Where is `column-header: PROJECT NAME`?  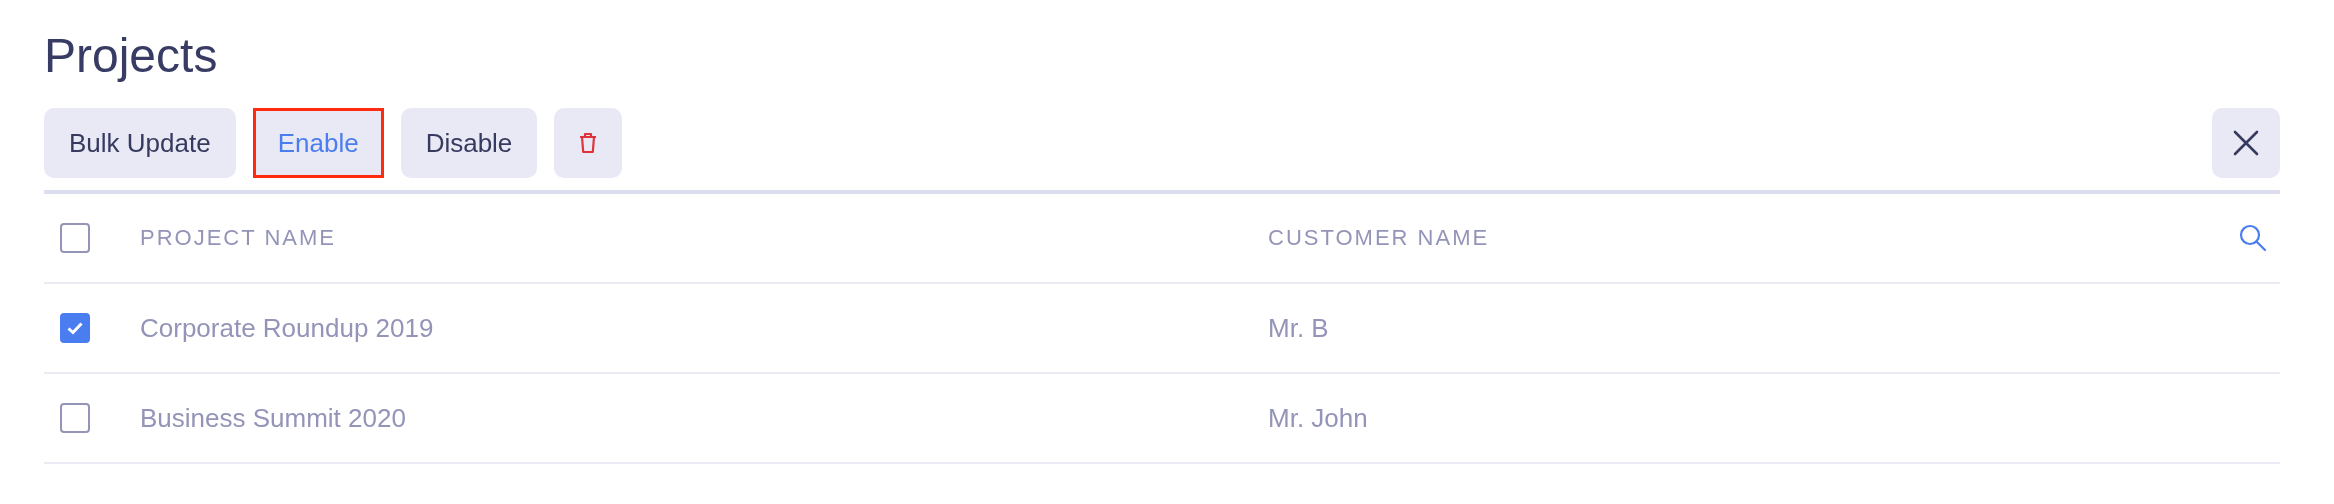 column-header: PROJECT NAME is located at coordinates (238, 237).